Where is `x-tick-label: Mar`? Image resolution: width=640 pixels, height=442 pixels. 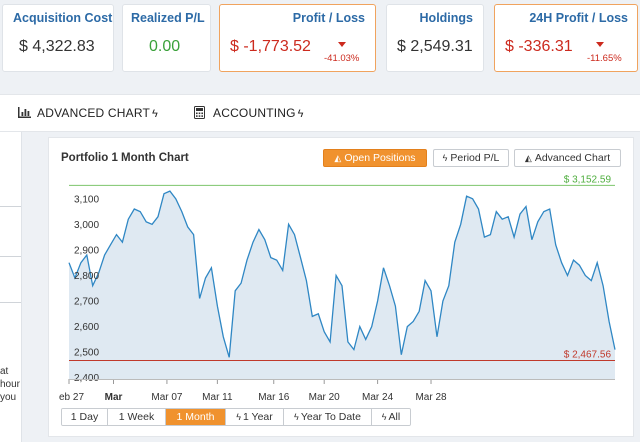
x-tick-label: Mar is located at coordinates (114, 397).